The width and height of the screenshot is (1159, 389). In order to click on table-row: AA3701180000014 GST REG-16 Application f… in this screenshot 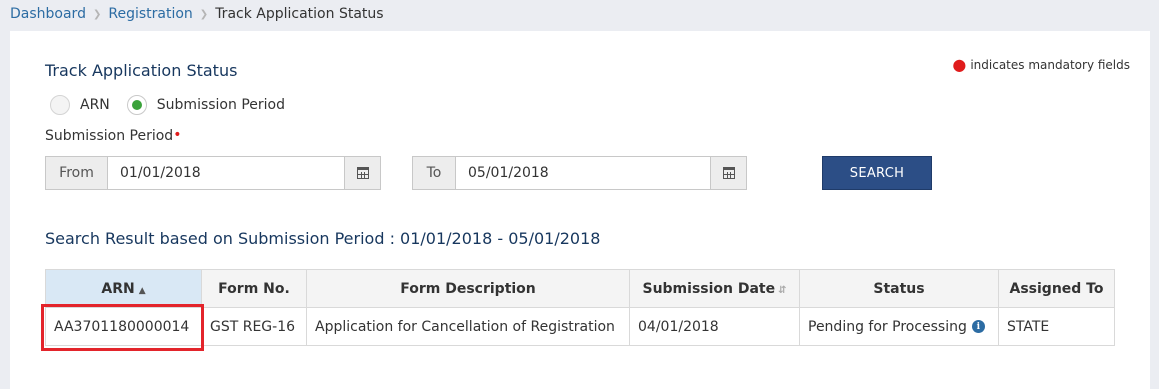, I will do `click(578, 327)`.